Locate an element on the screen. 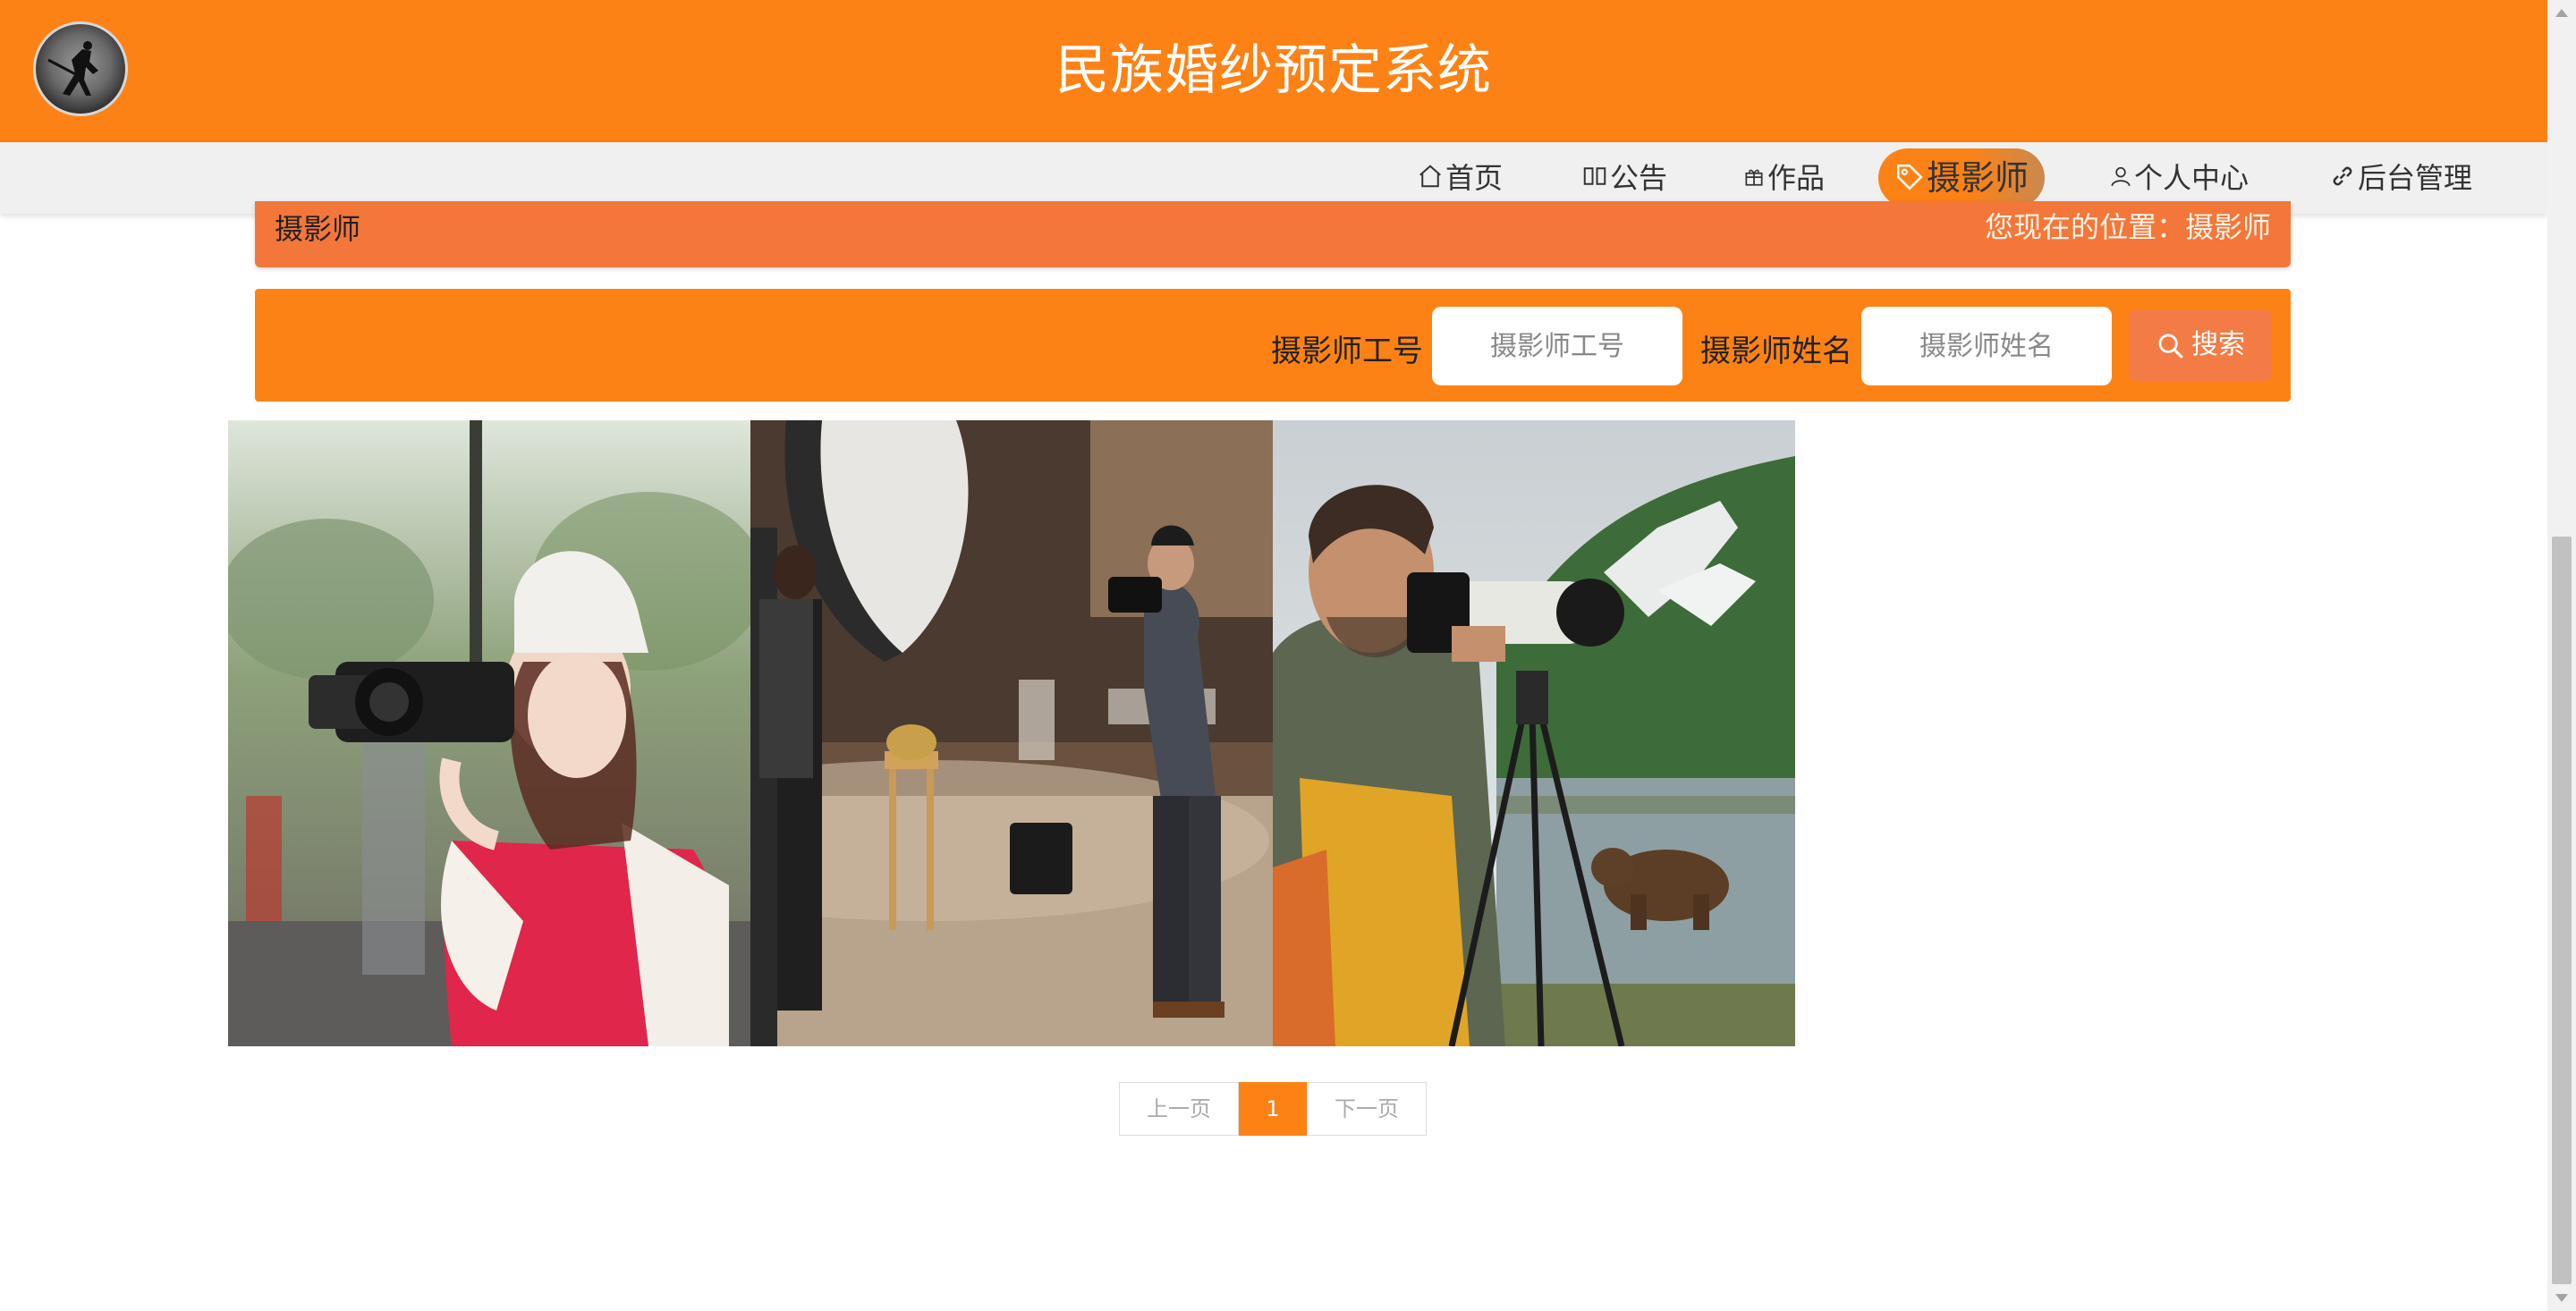 The height and width of the screenshot is (1311, 2576). site-title: 民族婚纱预定系统 is located at coordinates (1273, 70).